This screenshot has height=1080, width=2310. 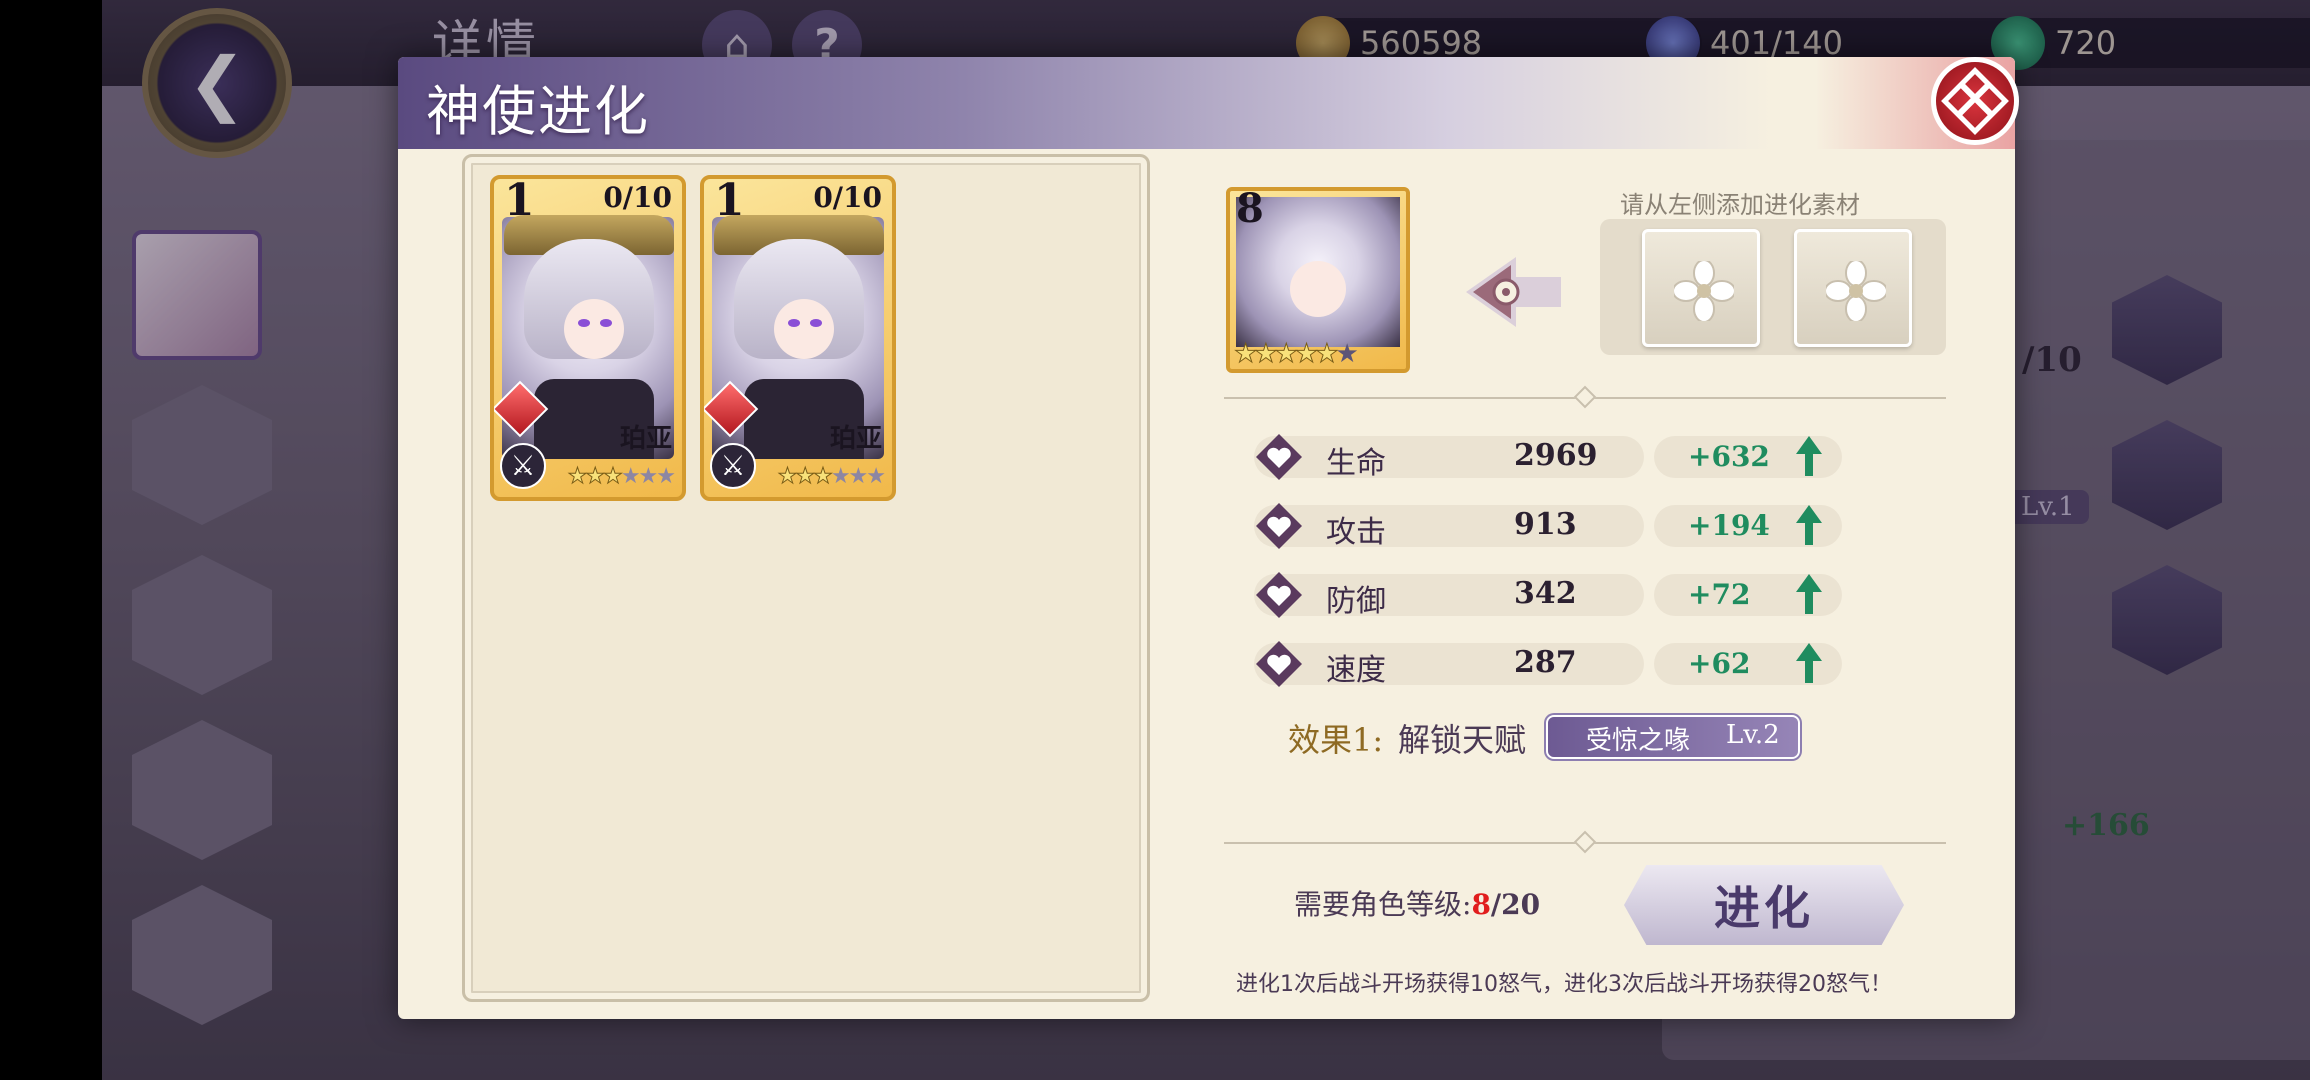 What do you see at coordinates (1764, 908) in the screenshot?
I see `evolve-button-label: 进化` at bounding box center [1764, 908].